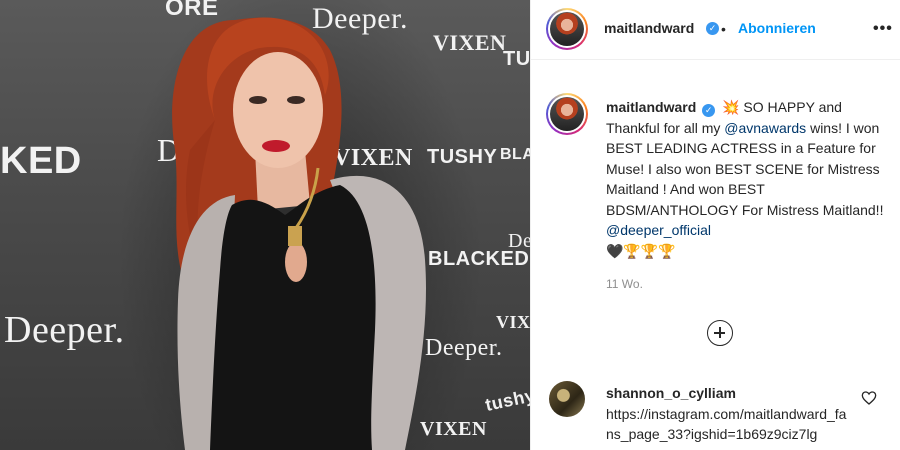  What do you see at coordinates (567, 29) in the screenshot?
I see `author-avatar` at bounding box center [567, 29].